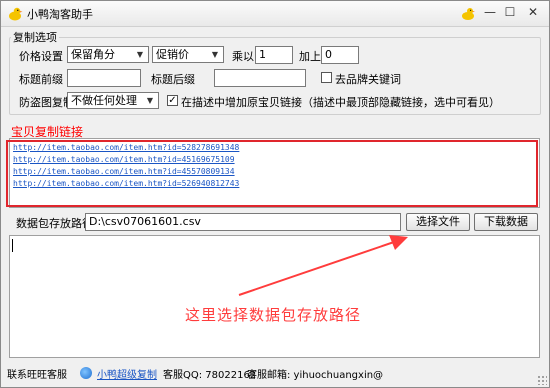 Image resolution: width=550 pixels, height=388 pixels. I want to click on contact-wangwang-label: 联系旺旺客服, so click(37, 375).